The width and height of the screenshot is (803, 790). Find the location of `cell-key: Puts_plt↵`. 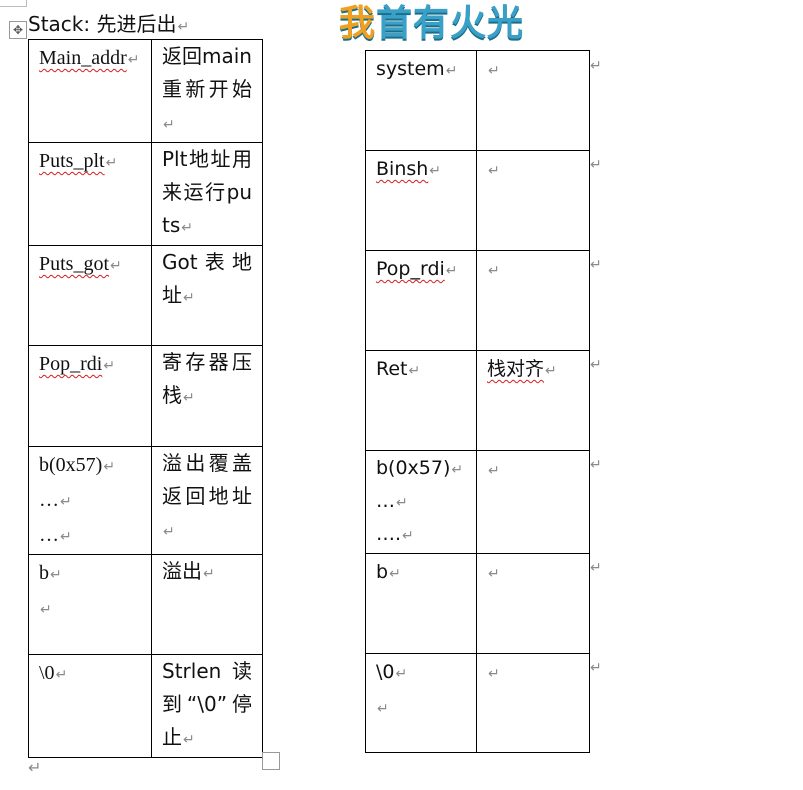

cell-key: Puts_plt↵ is located at coordinates (90, 194).